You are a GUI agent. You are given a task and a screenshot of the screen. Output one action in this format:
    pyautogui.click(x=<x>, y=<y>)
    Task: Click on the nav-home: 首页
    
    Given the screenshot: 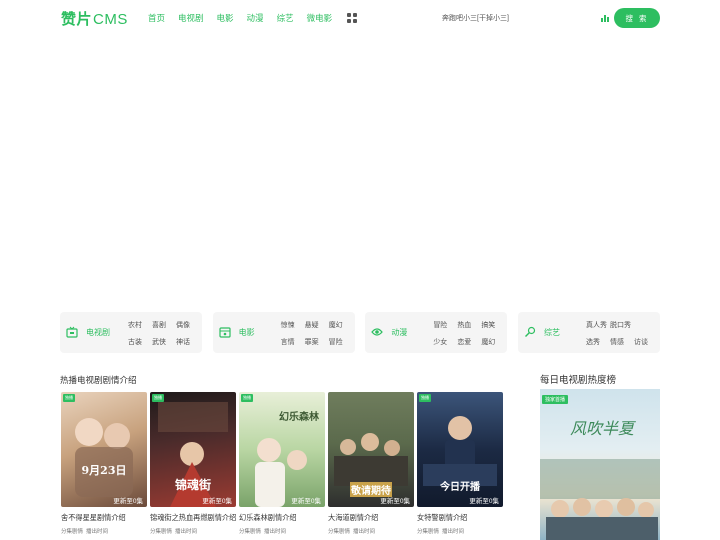 What is the action you would take?
    pyautogui.click(x=156, y=18)
    